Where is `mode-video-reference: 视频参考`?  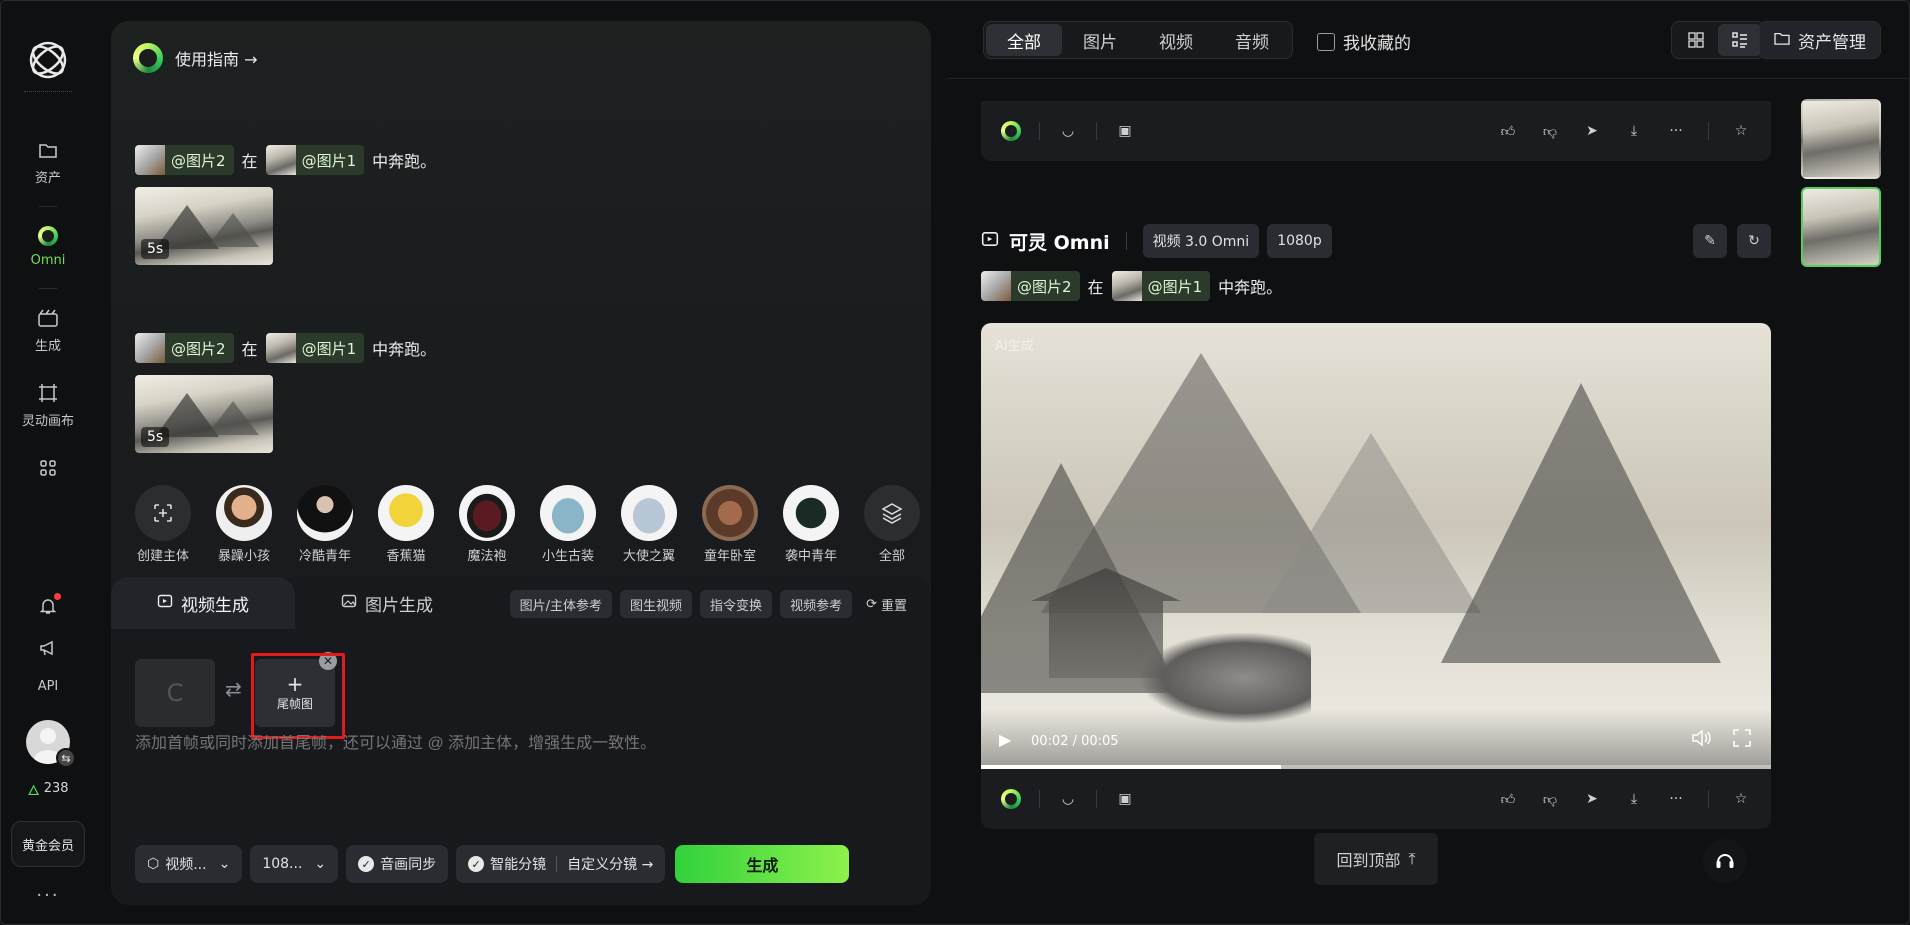
mode-video-reference: 视频参考 is located at coordinates (816, 604).